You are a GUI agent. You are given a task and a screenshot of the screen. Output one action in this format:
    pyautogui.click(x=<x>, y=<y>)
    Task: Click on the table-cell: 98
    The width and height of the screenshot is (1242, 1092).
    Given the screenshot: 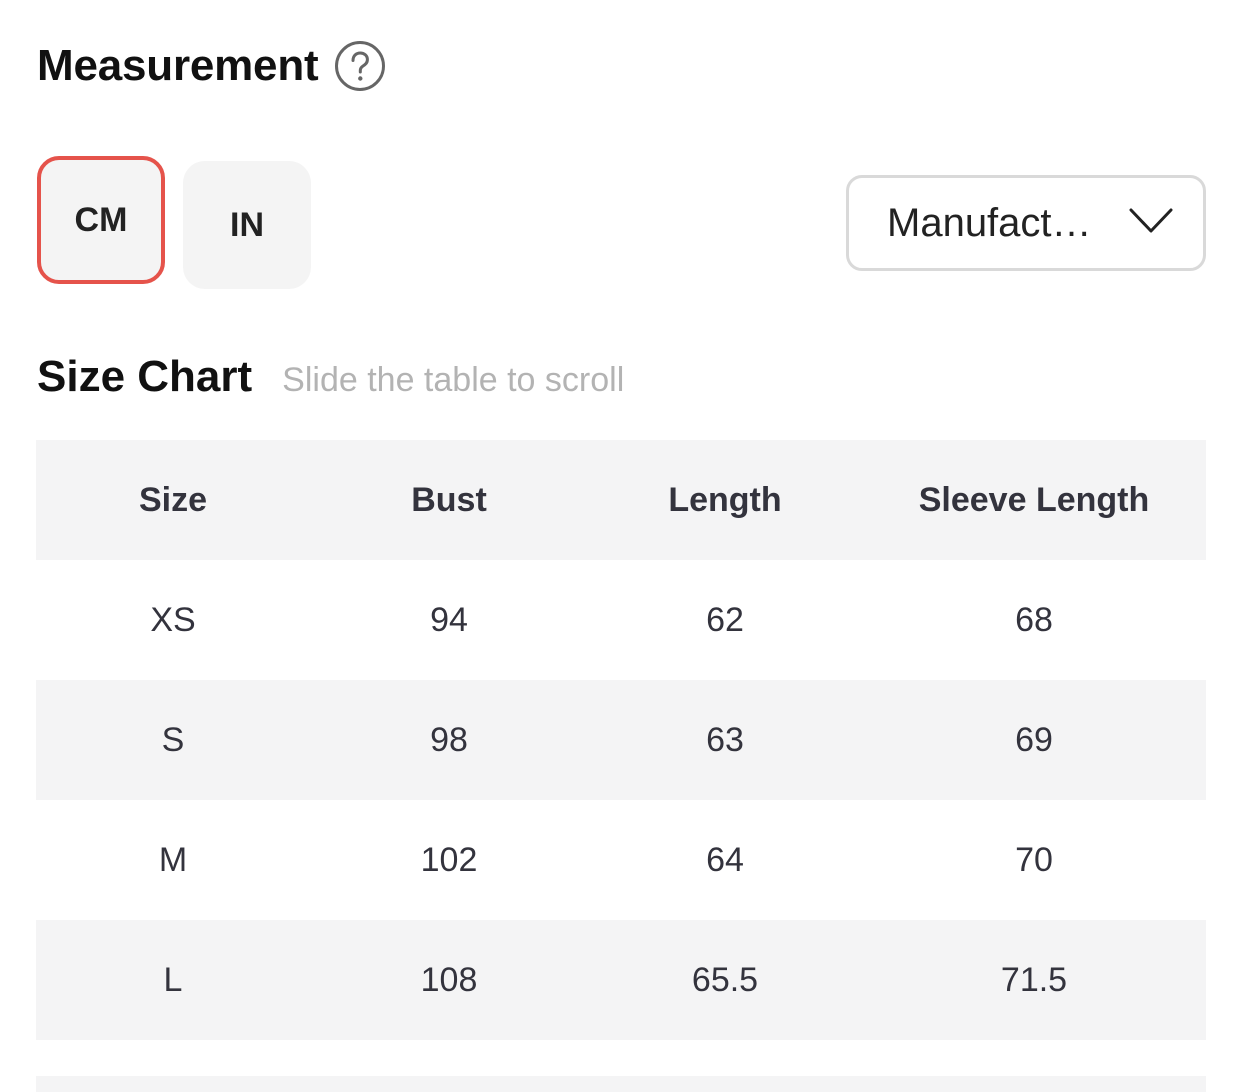 What is the action you would take?
    pyautogui.click(x=449, y=739)
    